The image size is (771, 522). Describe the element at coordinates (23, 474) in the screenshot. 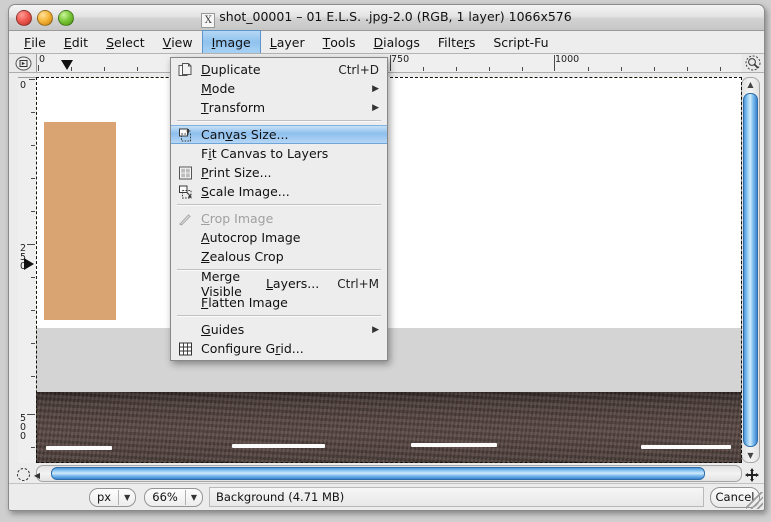

I see `quickmask-toggle-icon` at that location.